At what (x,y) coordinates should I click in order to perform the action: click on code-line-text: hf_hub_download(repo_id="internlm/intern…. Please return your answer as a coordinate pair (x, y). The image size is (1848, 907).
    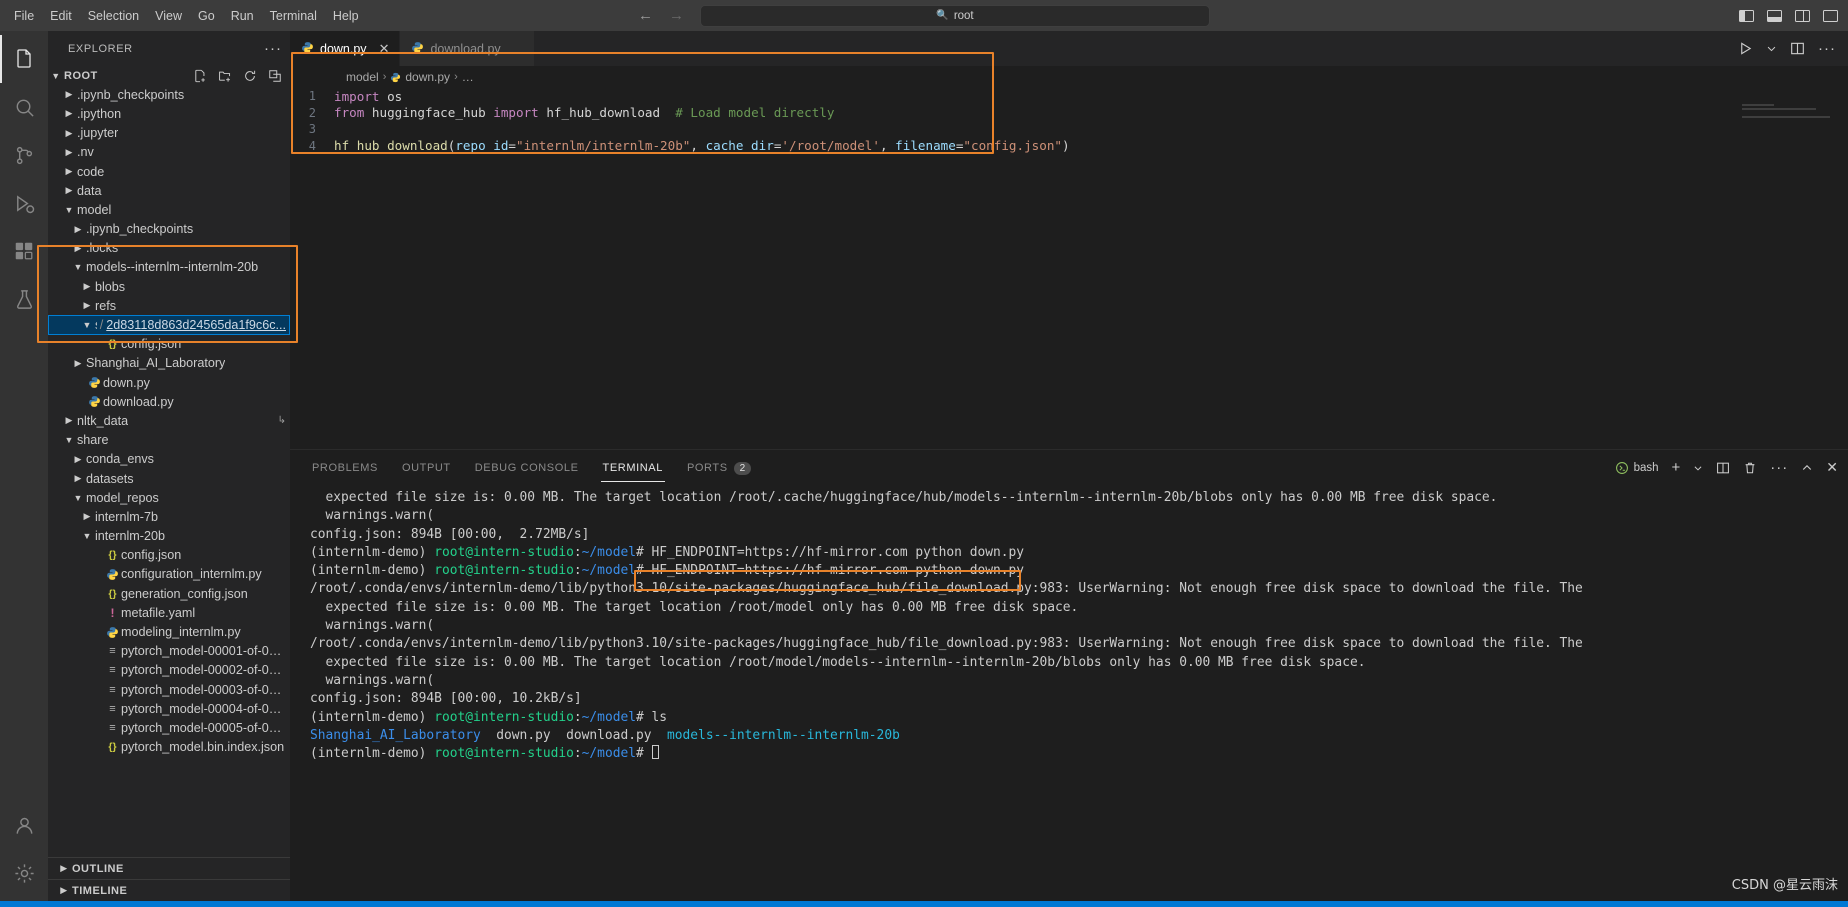
    Looking at the image, I should click on (702, 145).